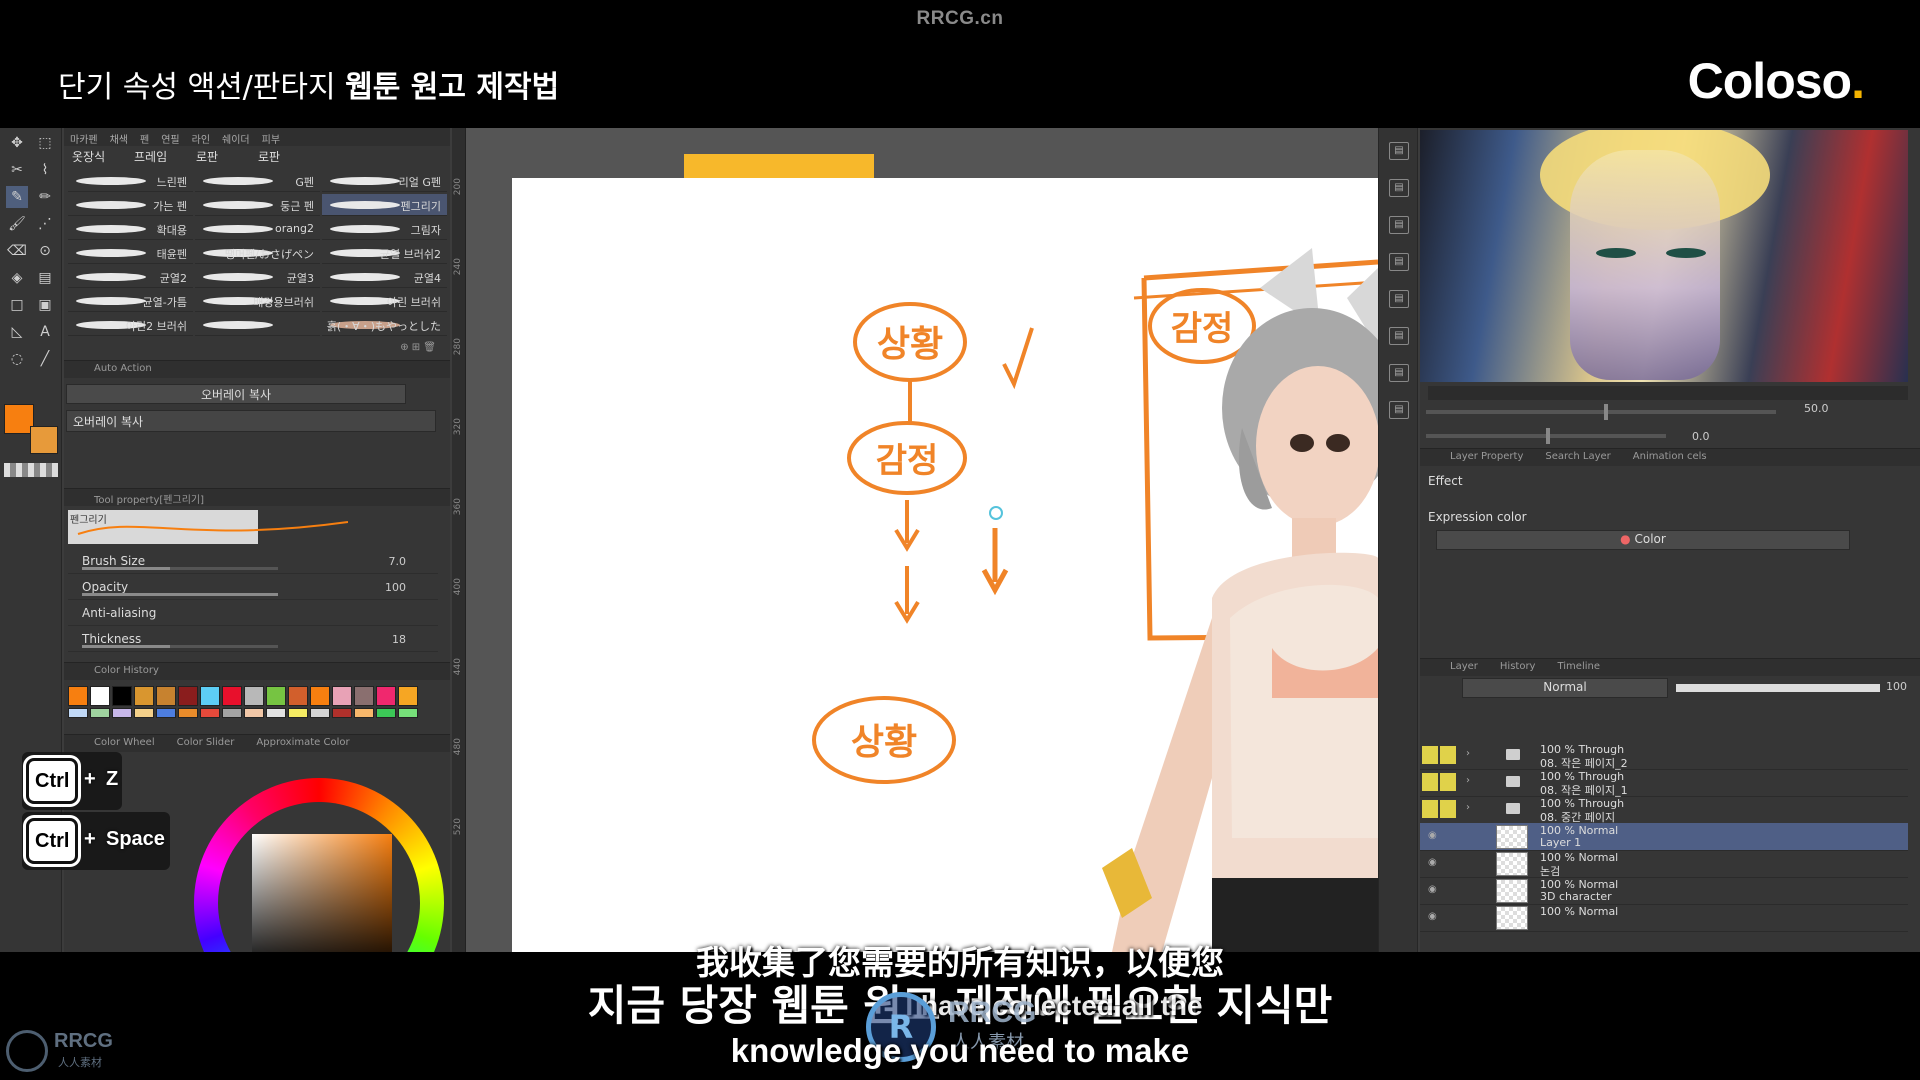  I want to click on brush-item: 리얼 G펜, so click(384, 181).